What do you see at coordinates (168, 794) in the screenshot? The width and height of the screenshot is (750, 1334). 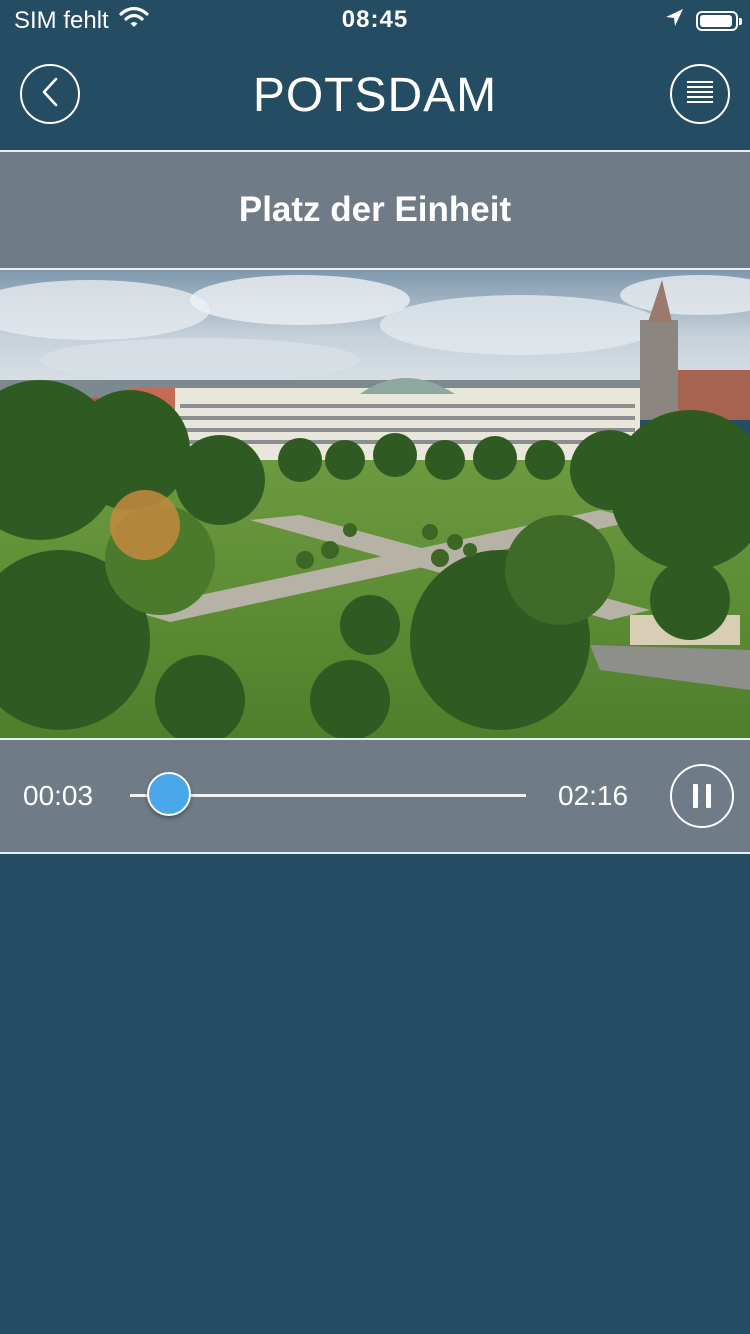 I see `seek-slider-thumb` at bounding box center [168, 794].